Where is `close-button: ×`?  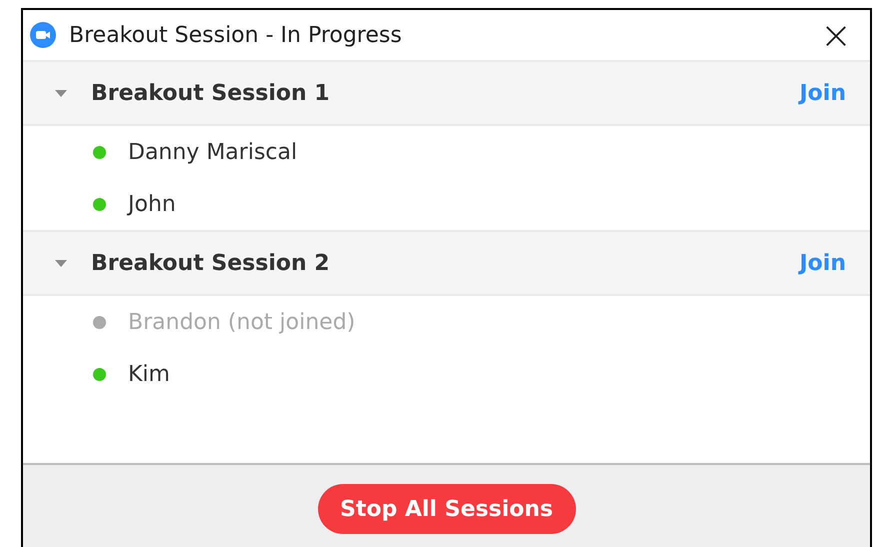
close-button: × is located at coordinates (836, 35).